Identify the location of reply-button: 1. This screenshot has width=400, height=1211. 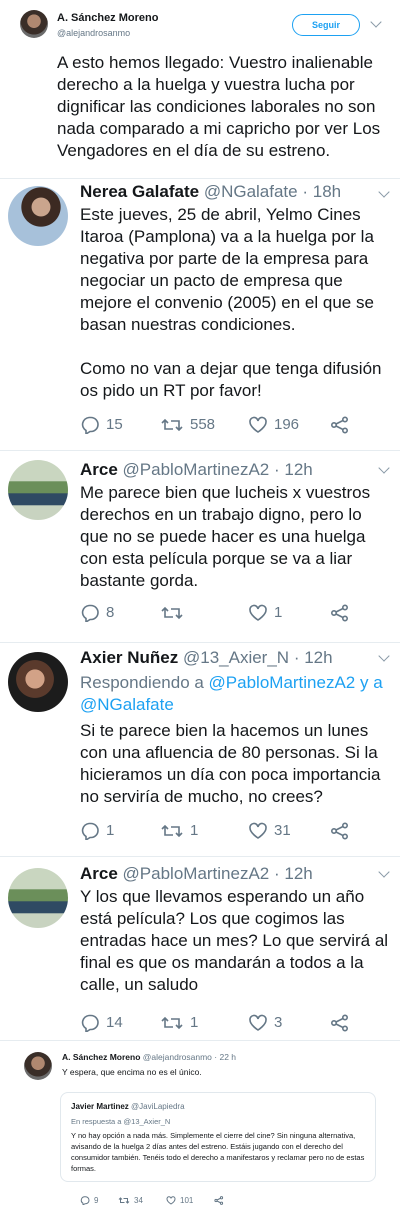
(97, 831).